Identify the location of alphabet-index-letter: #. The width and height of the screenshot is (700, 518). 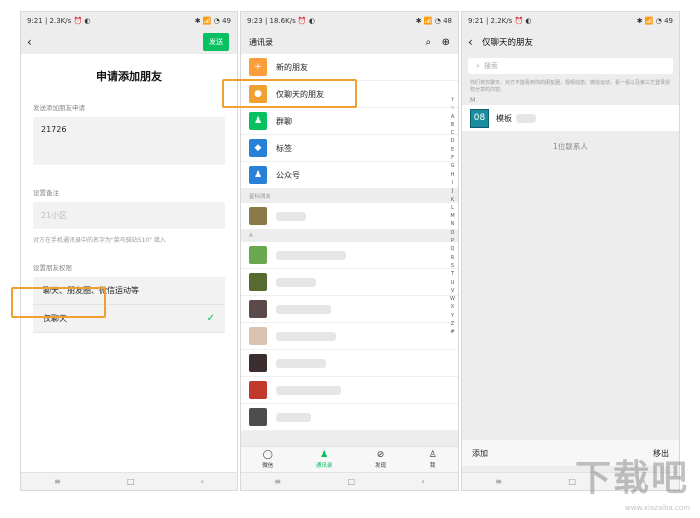
(452, 332).